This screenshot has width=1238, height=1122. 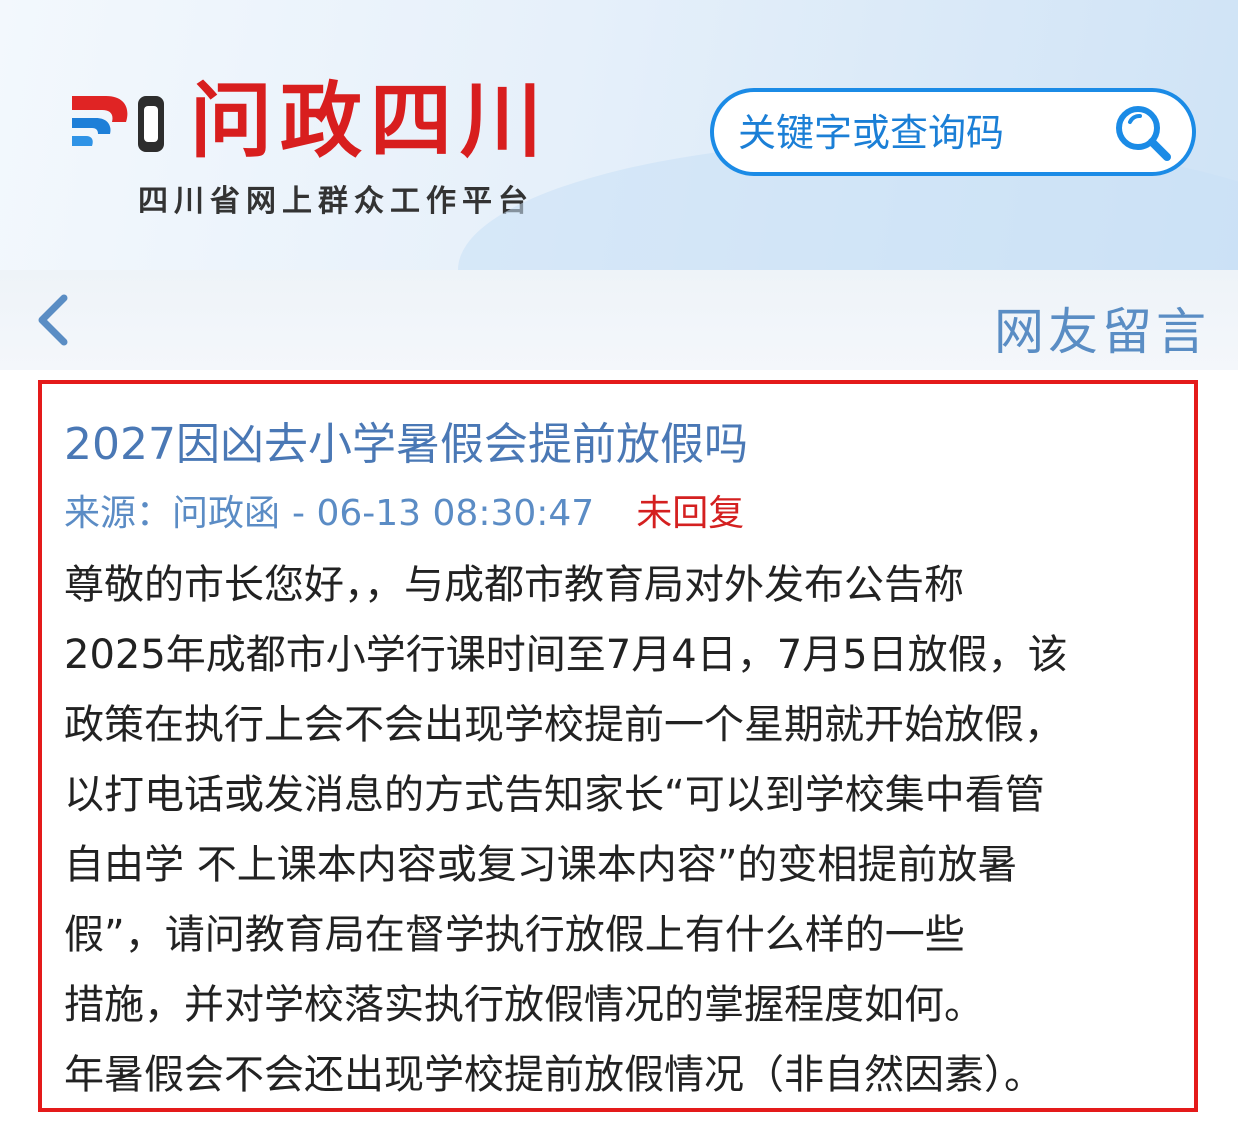 What do you see at coordinates (336, 201) in the screenshot?
I see `site-subtitle: 四川省网上群众工作平台` at bounding box center [336, 201].